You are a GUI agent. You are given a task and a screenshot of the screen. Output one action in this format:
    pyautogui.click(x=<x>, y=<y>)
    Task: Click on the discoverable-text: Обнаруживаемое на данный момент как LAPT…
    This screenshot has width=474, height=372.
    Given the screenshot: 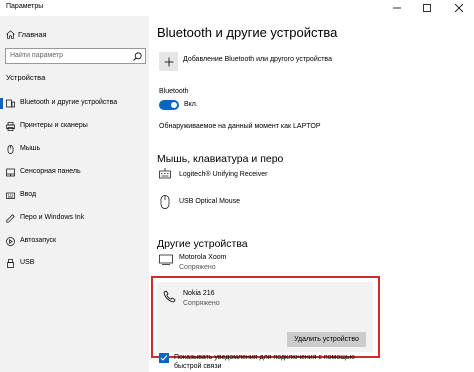 What is the action you would take?
    pyautogui.click(x=240, y=126)
    